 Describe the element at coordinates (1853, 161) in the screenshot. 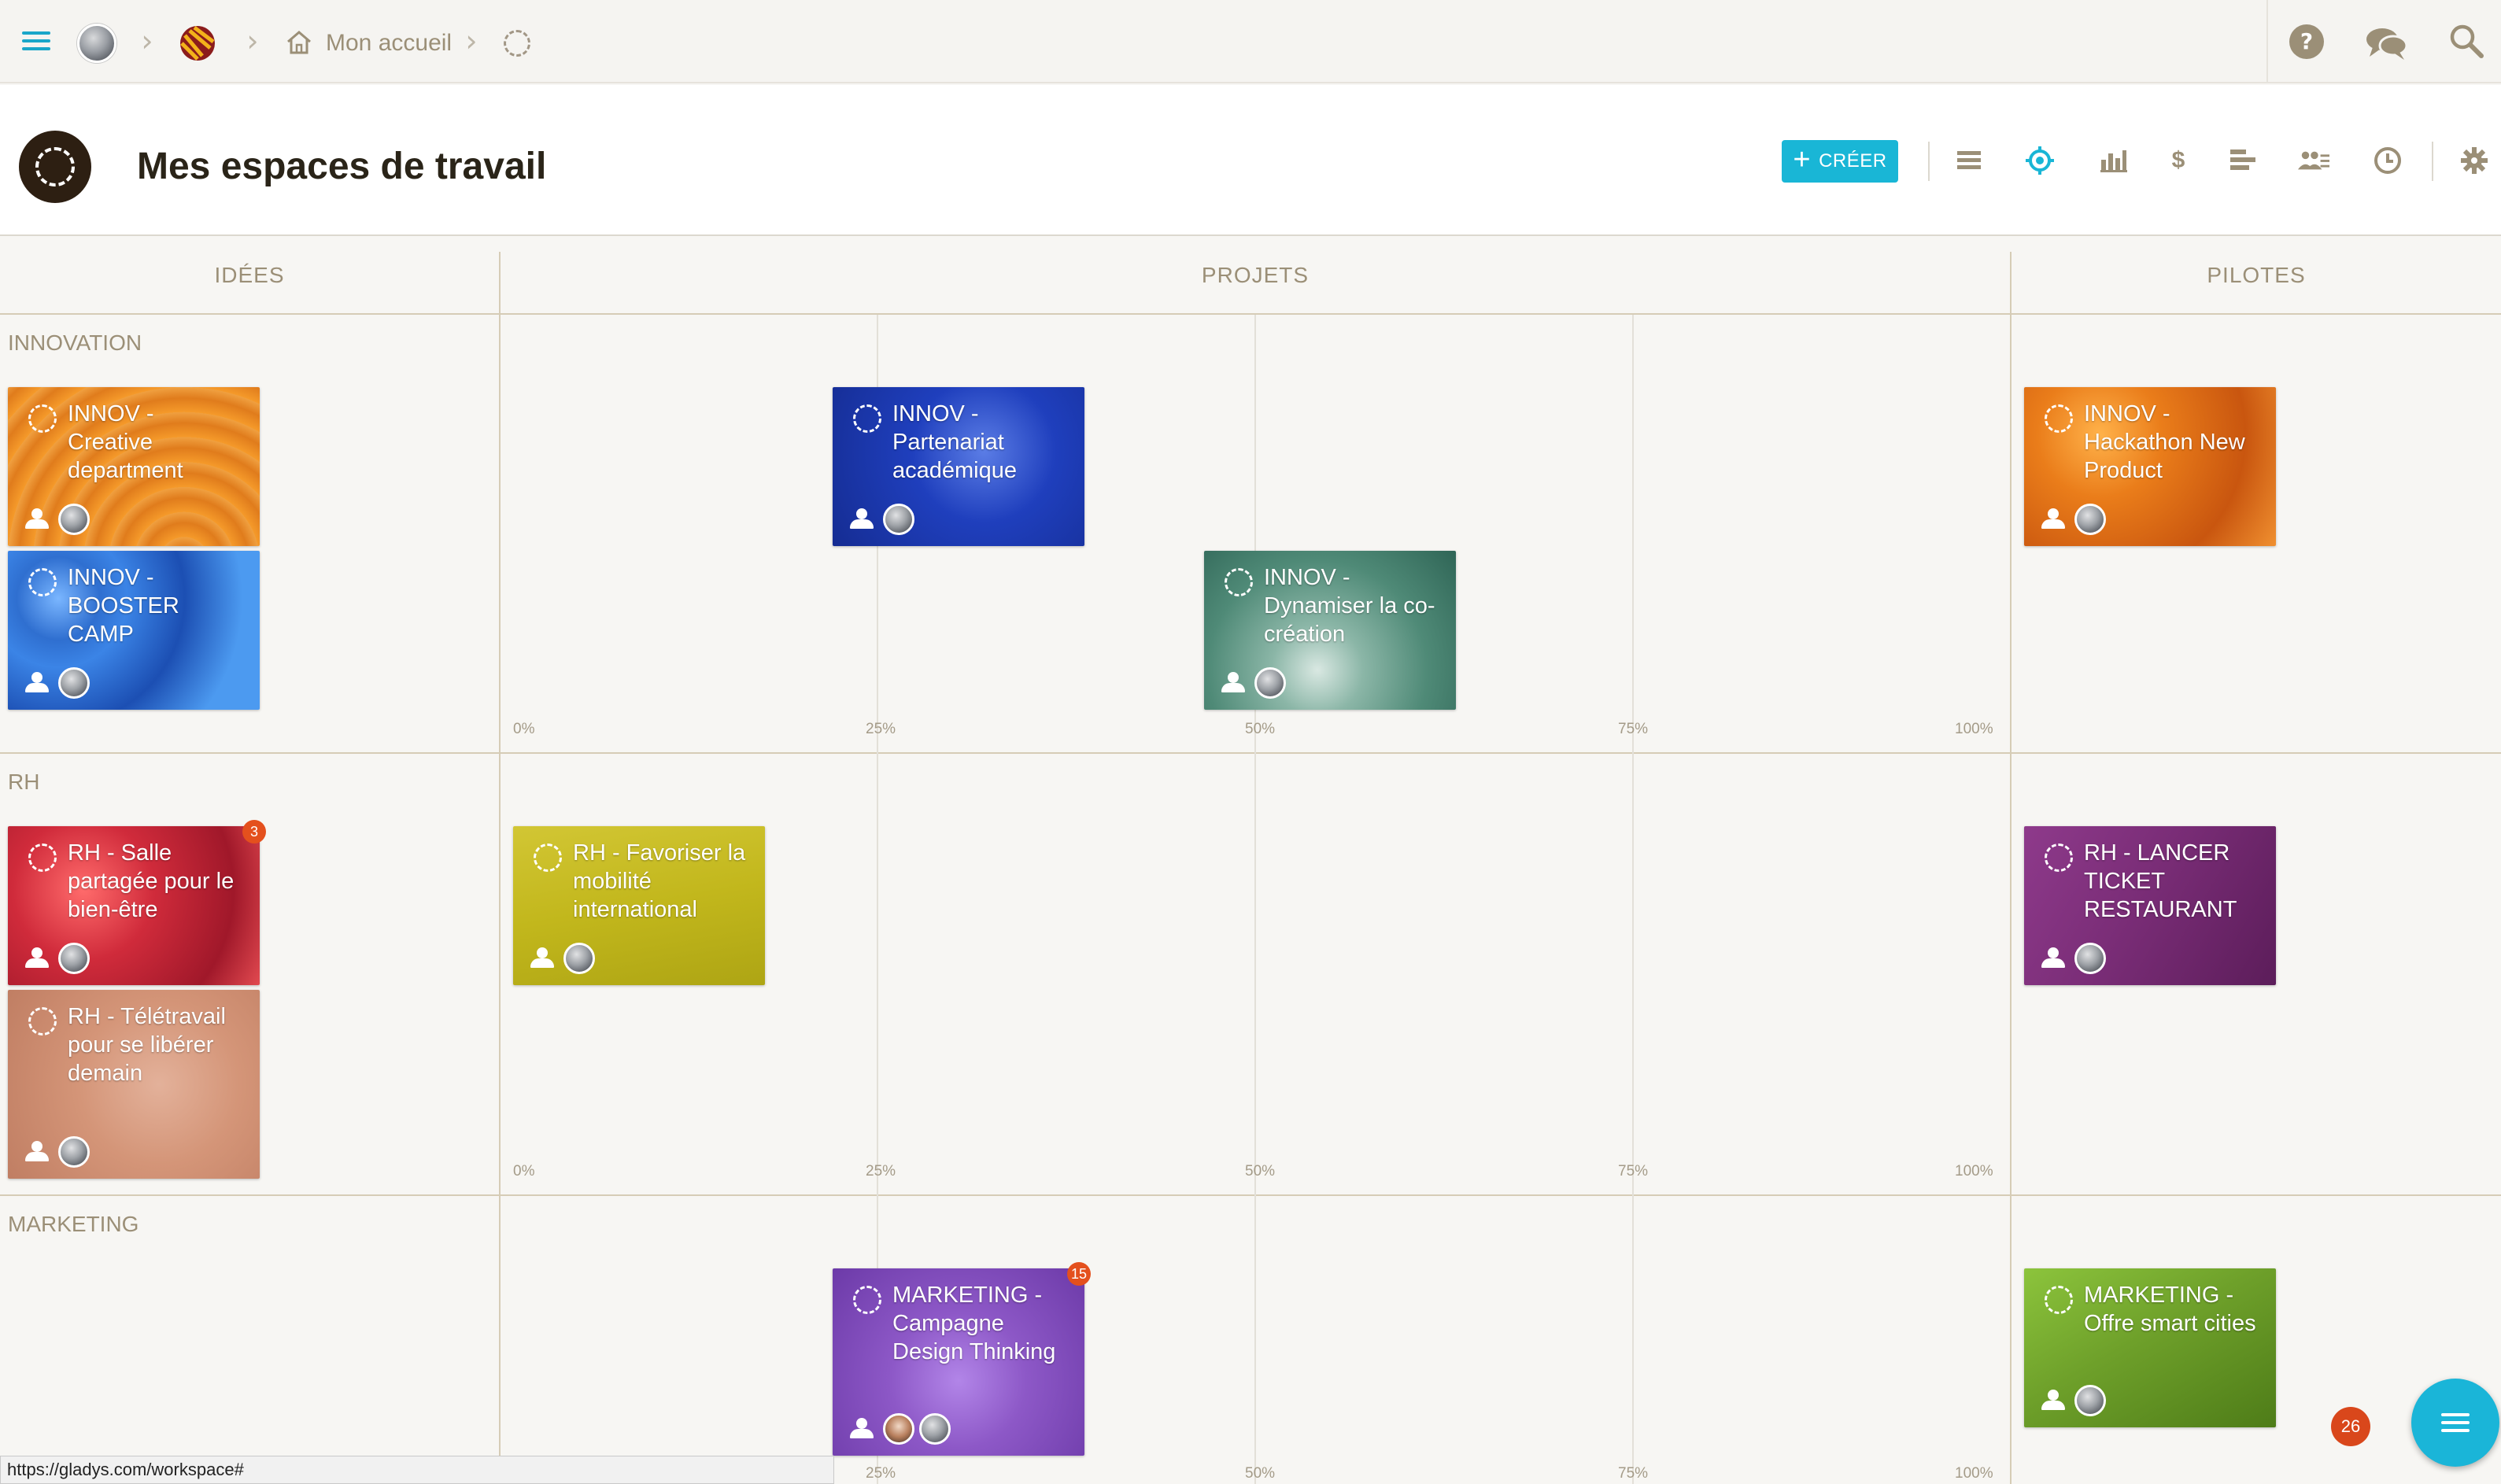

I see `create-label: CRÉER` at that location.